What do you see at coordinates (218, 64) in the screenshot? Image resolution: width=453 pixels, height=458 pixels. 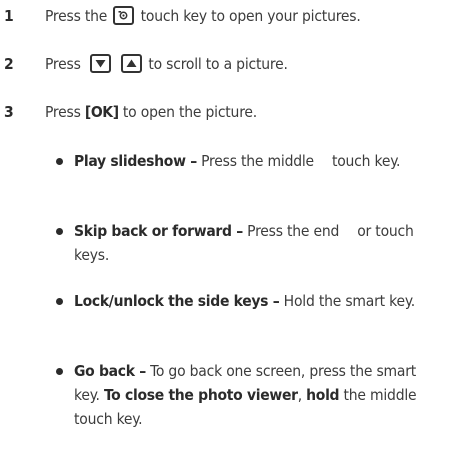 I see `step-text-after: to scroll to a picture.` at bounding box center [218, 64].